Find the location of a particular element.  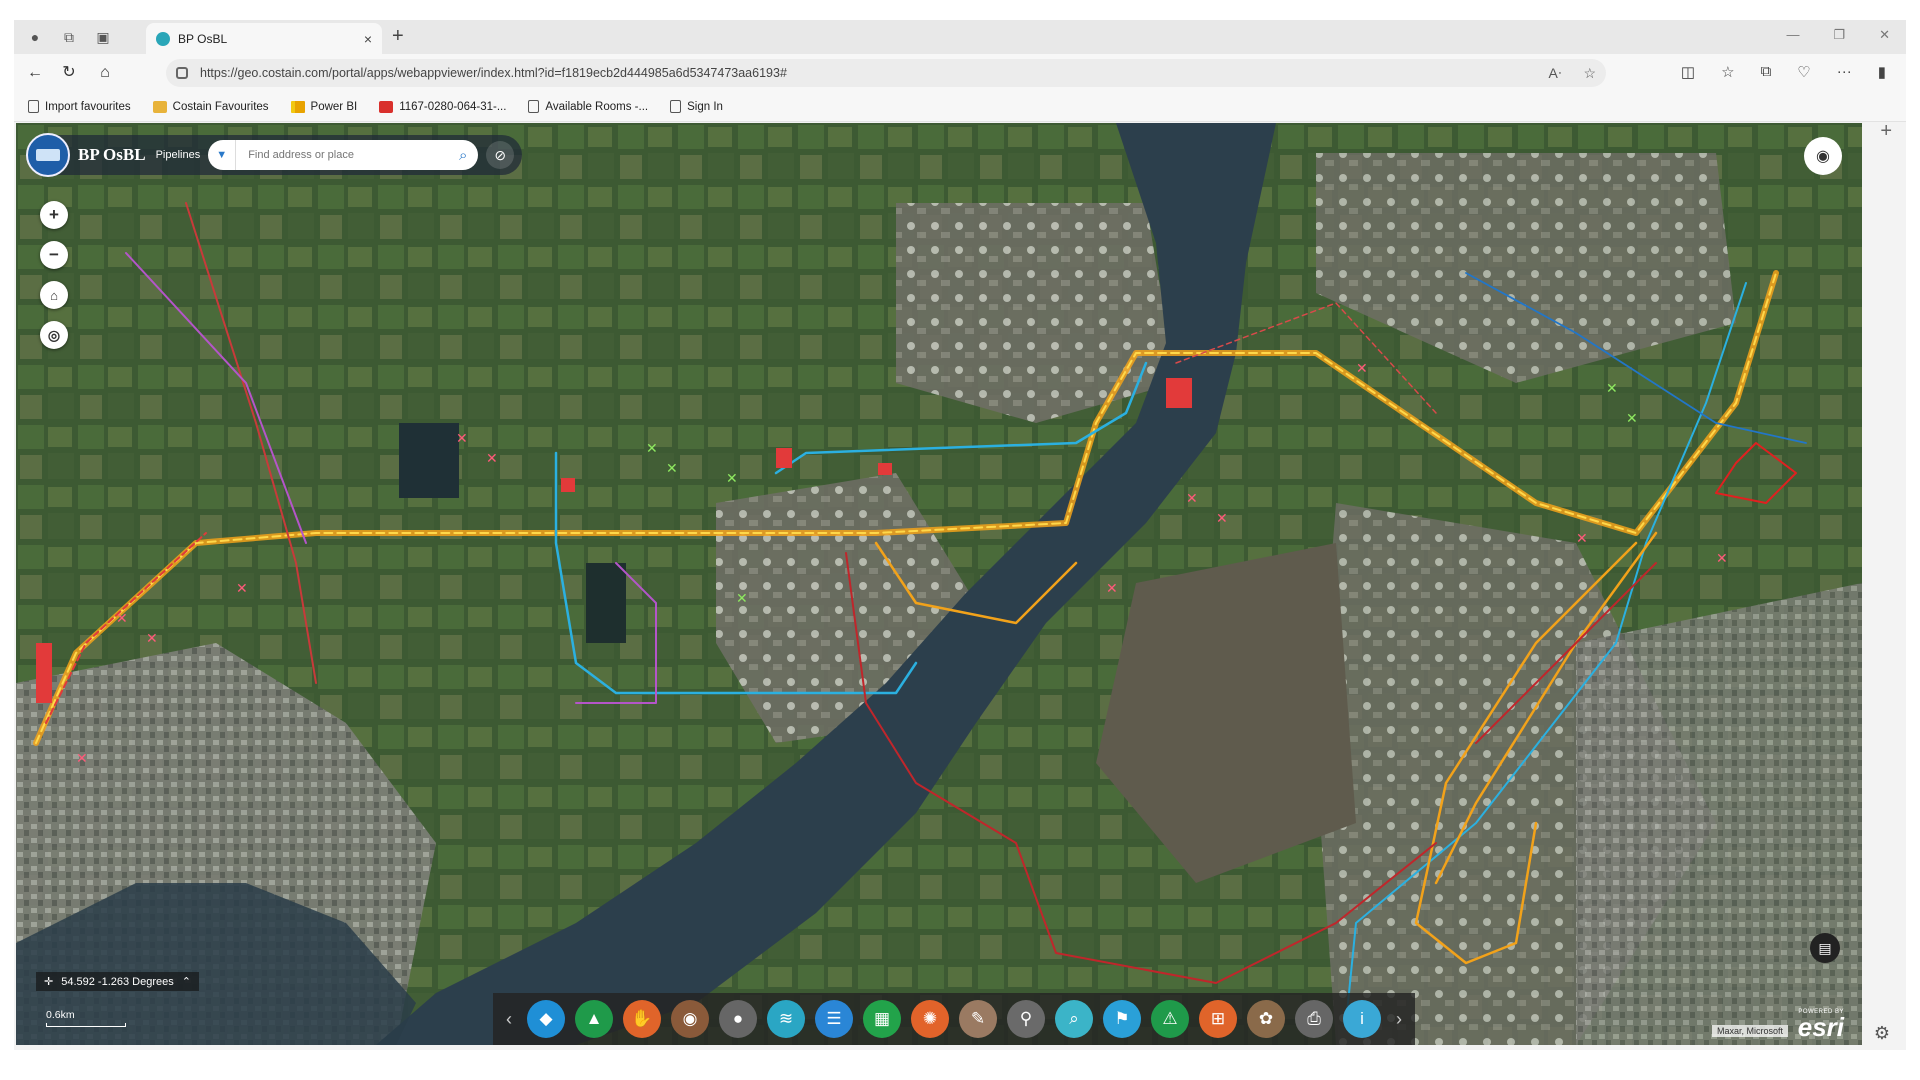

page-icon is located at coordinates (534, 106).